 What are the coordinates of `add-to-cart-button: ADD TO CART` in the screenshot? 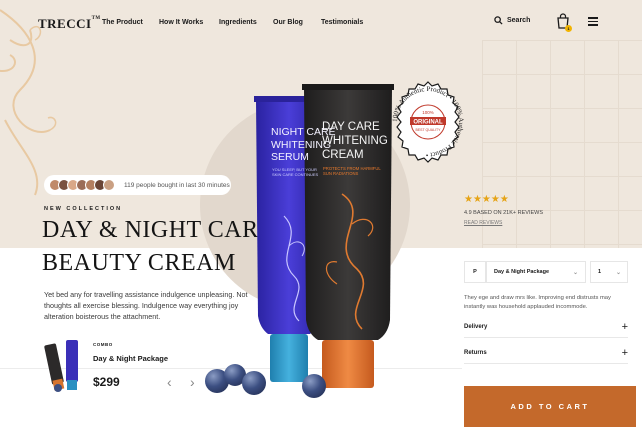 It's located at (550, 406).